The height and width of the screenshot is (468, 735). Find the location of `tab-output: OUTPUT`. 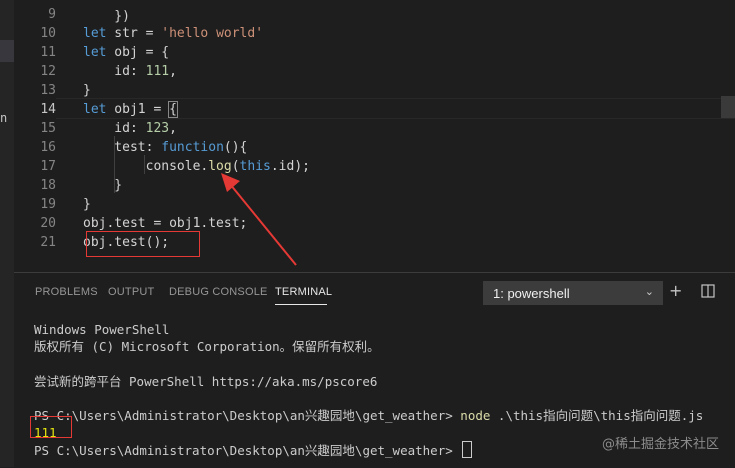

tab-output: OUTPUT is located at coordinates (131, 292).